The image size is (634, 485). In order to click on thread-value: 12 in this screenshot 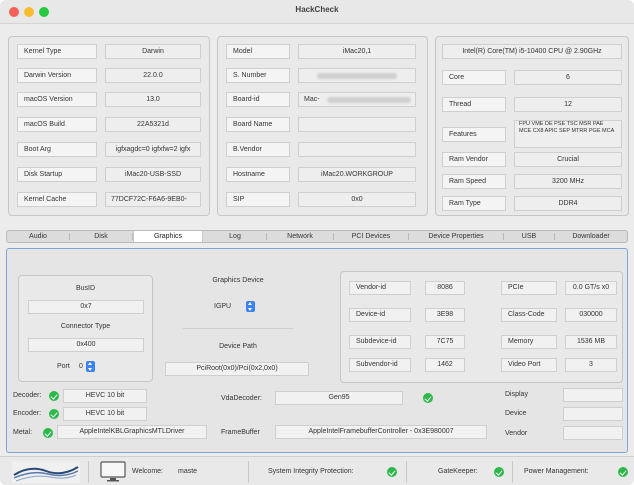, I will do `click(568, 104)`.